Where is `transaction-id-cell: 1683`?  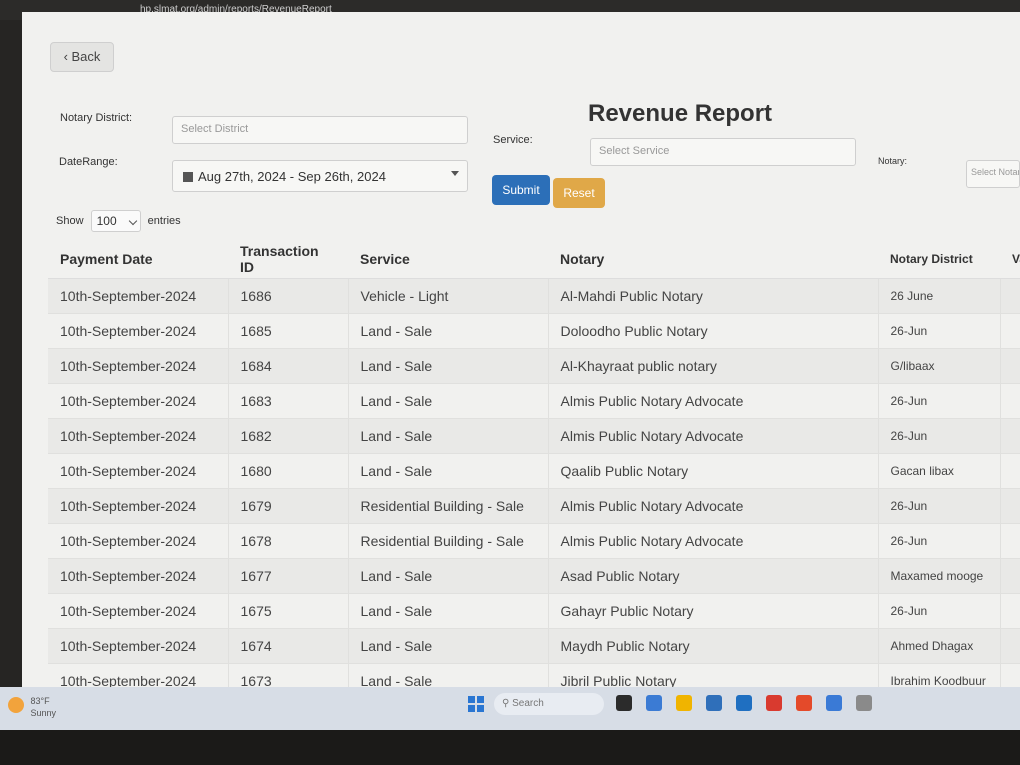 transaction-id-cell: 1683 is located at coordinates (288, 401).